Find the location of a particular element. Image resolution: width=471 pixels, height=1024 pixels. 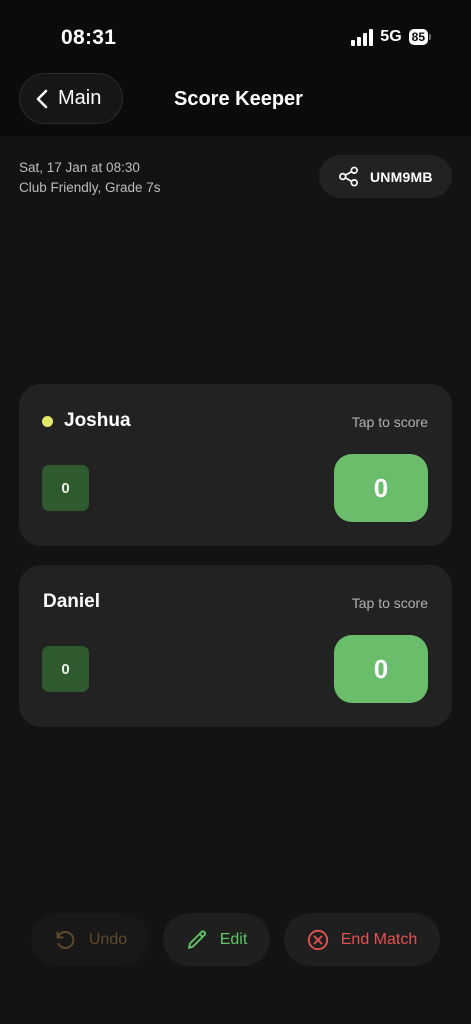

battery-icon: 85 is located at coordinates (419, 37).